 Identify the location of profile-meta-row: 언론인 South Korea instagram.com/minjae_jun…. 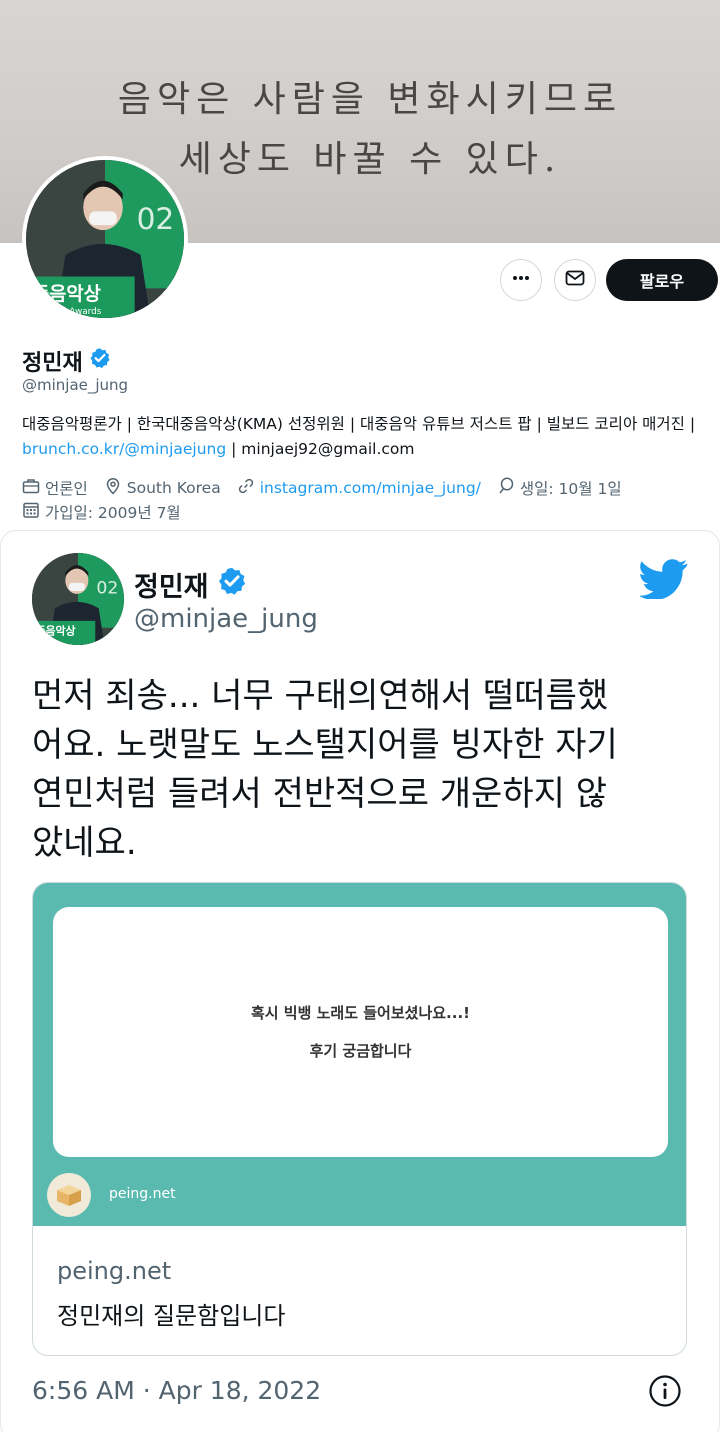
(330, 488).